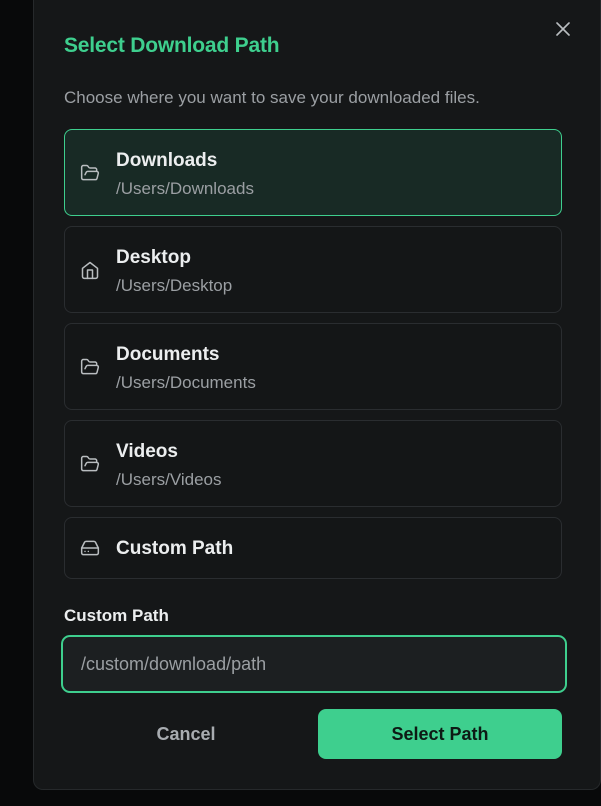 Image resolution: width=601 pixels, height=806 pixels. What do you see at coordinates (440, 734) in the screenshot?
I see `select-path-button: Select Path` at bounding box center [440, 734].